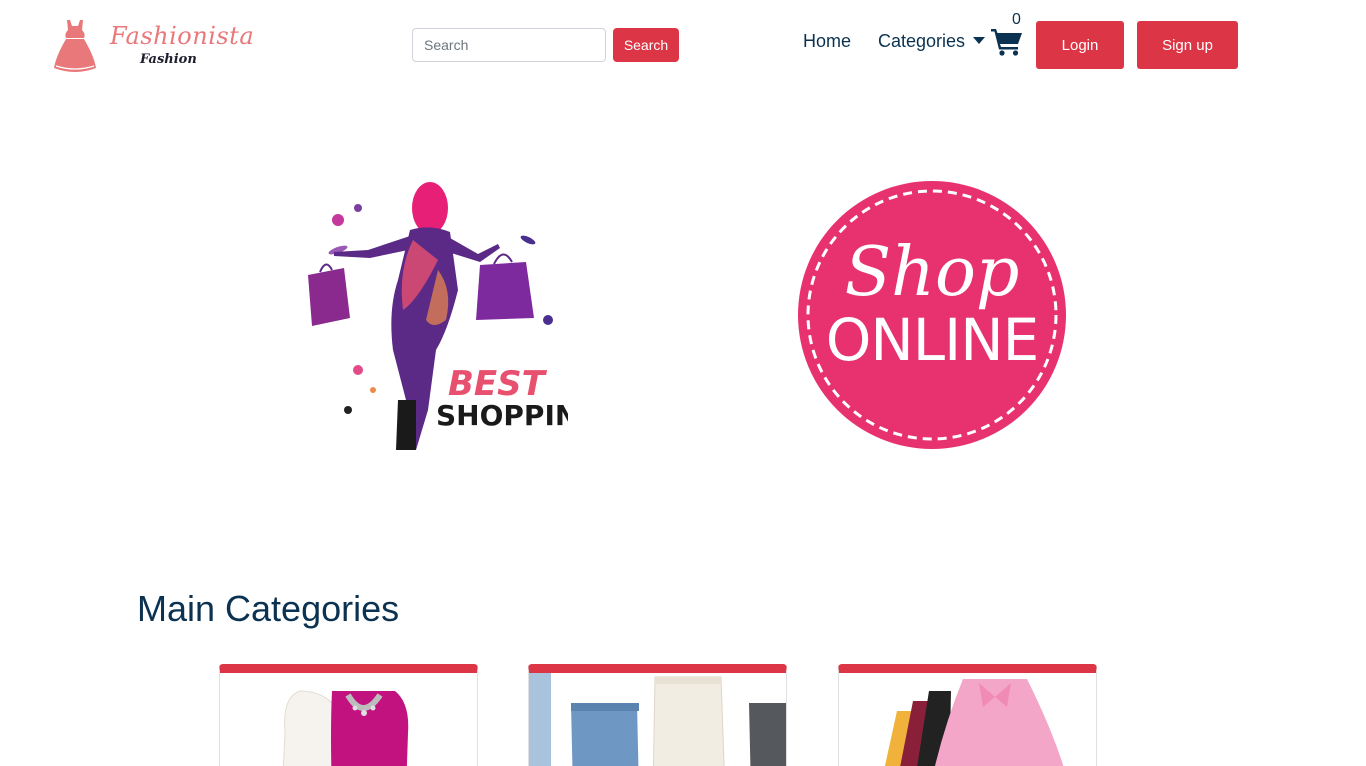 The image size is (1366, 766). I want to click on search-button: Search, so click(646, 45).